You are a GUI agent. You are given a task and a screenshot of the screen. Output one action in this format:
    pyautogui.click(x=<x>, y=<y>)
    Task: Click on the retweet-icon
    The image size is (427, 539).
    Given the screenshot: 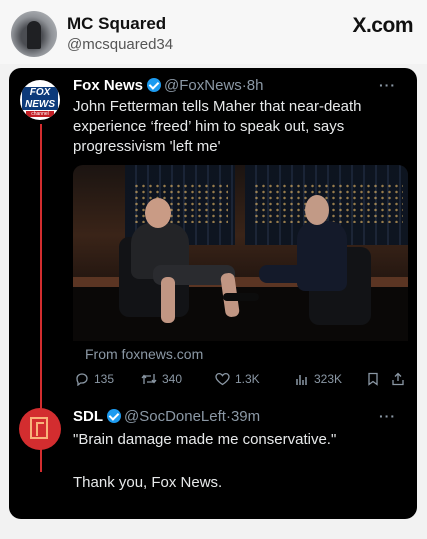 What is the action you would take?
    pyautogui.click(x=149, y=379)
    